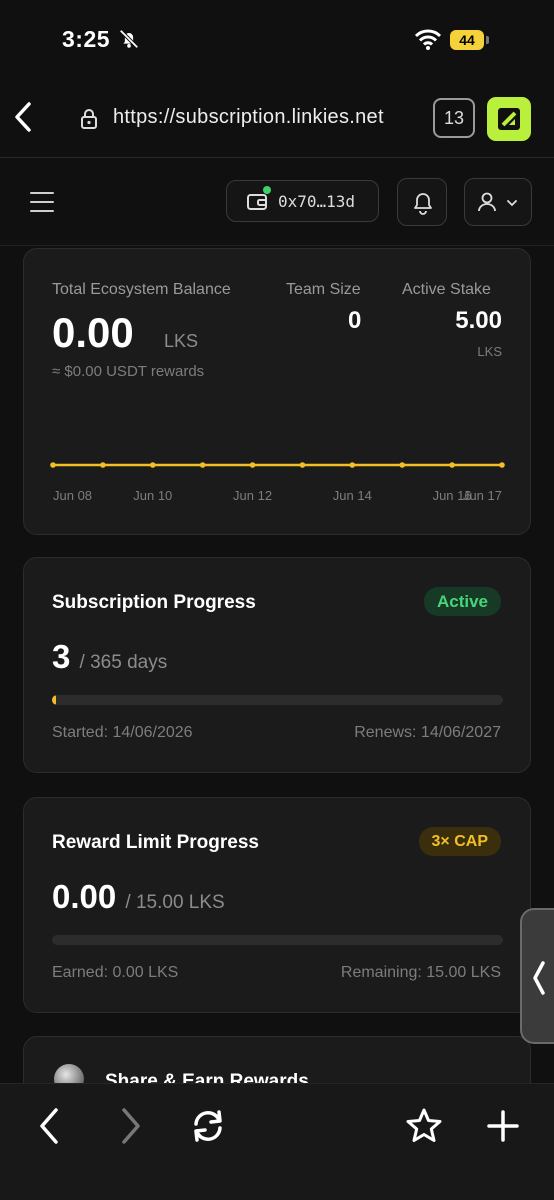  Describe the element at coordinates (86, 39) in the screenshot. I see `clock: 3:25` at that location.